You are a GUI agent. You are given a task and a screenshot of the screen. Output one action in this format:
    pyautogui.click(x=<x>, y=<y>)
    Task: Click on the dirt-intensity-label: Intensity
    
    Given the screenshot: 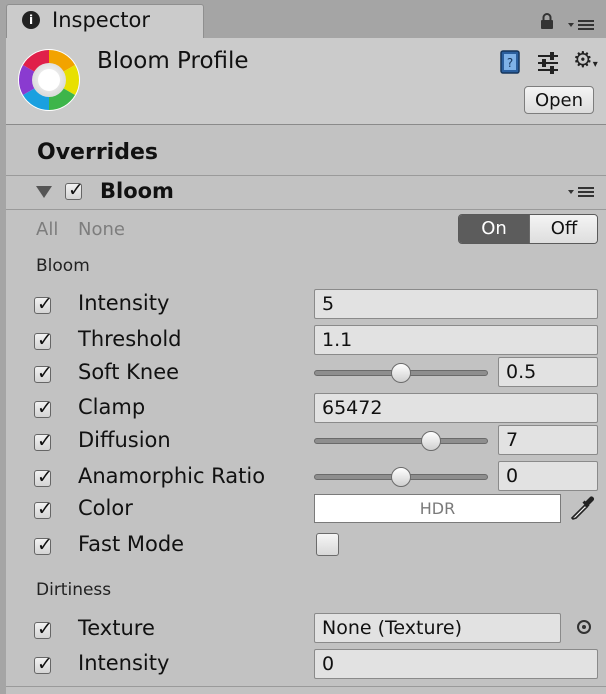 What is the action you would take?
    pyautogui.click(x=124, y=663)
    